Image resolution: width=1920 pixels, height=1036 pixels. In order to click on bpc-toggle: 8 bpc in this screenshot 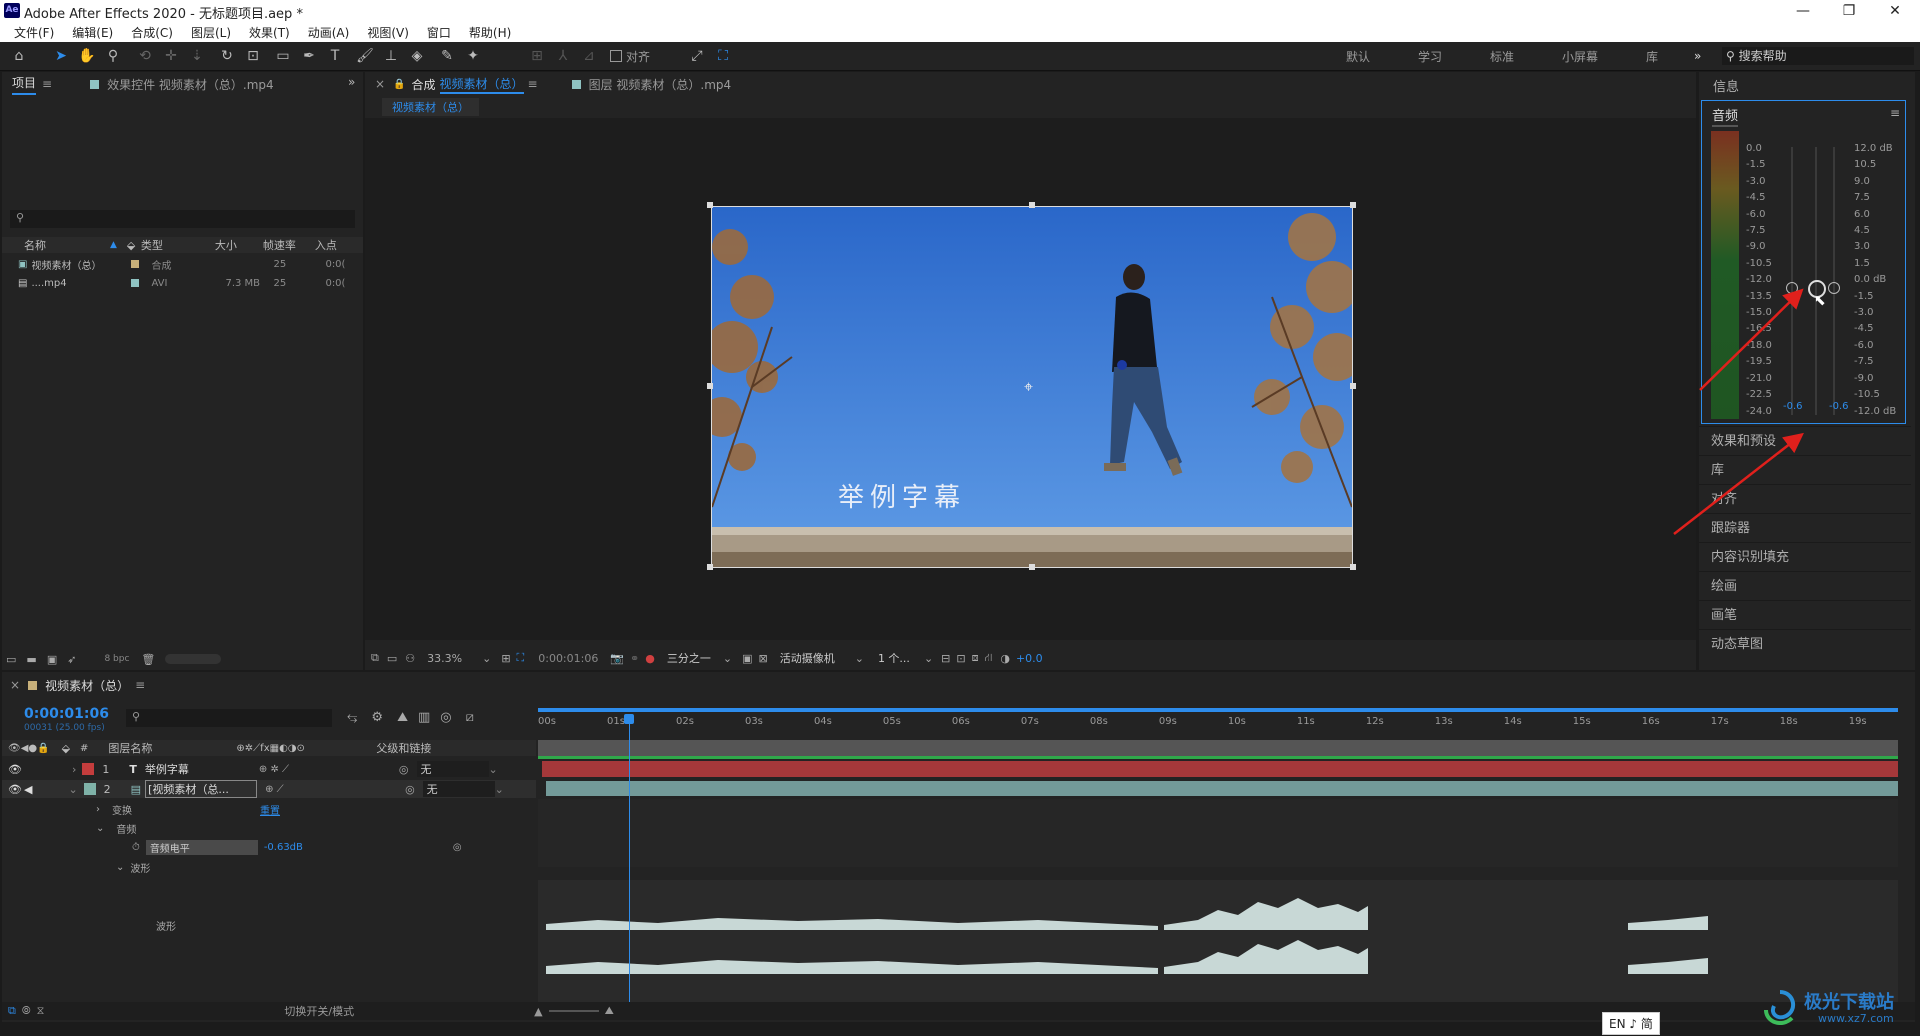, I will do `click(116, 659)`.